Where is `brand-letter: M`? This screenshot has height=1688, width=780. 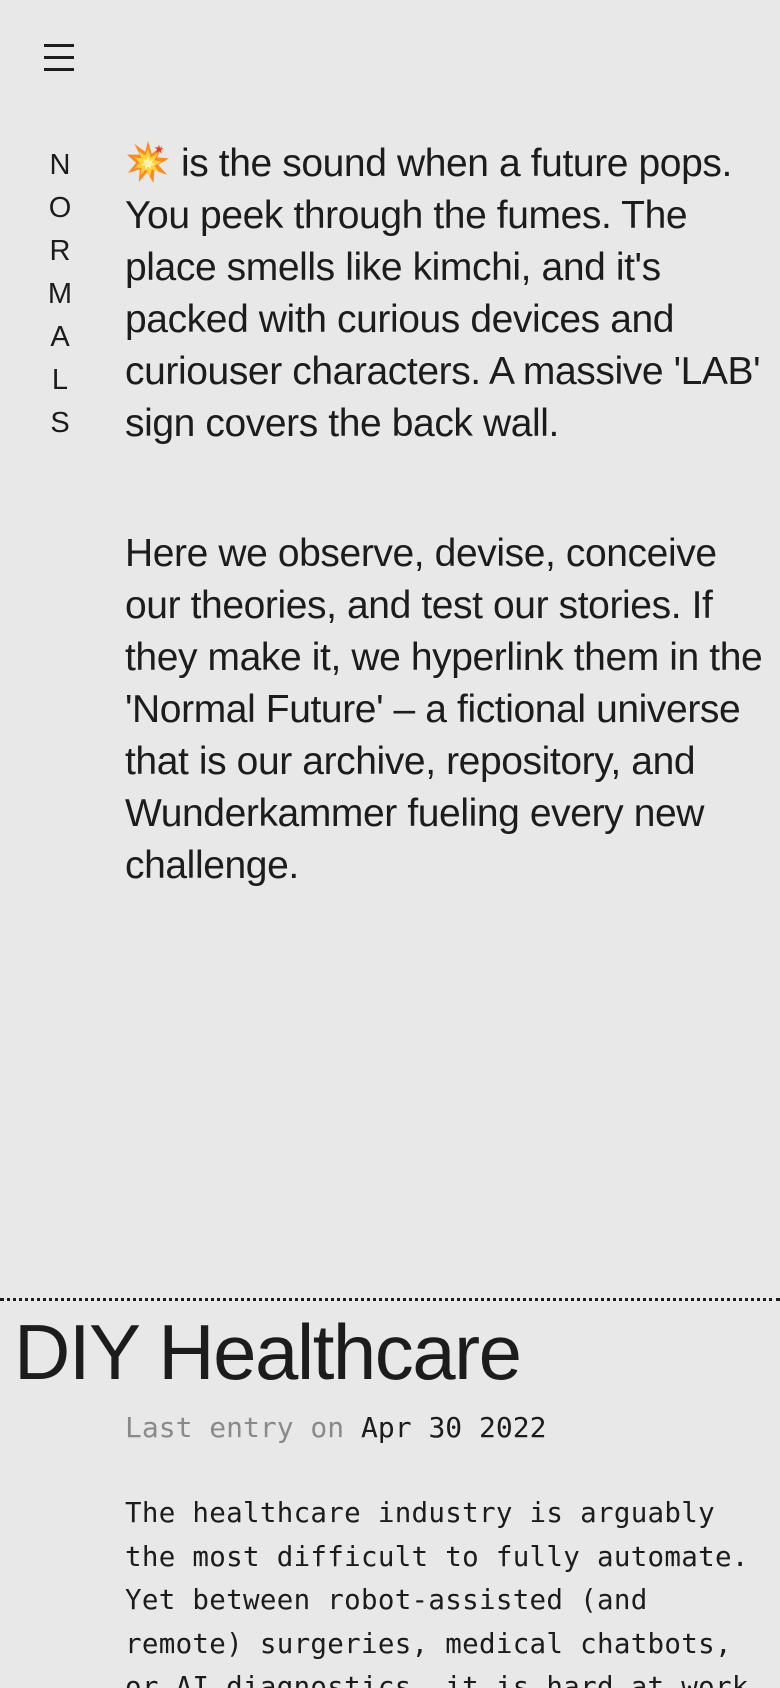 brand-letter: M is located at coordinates (60, 294).